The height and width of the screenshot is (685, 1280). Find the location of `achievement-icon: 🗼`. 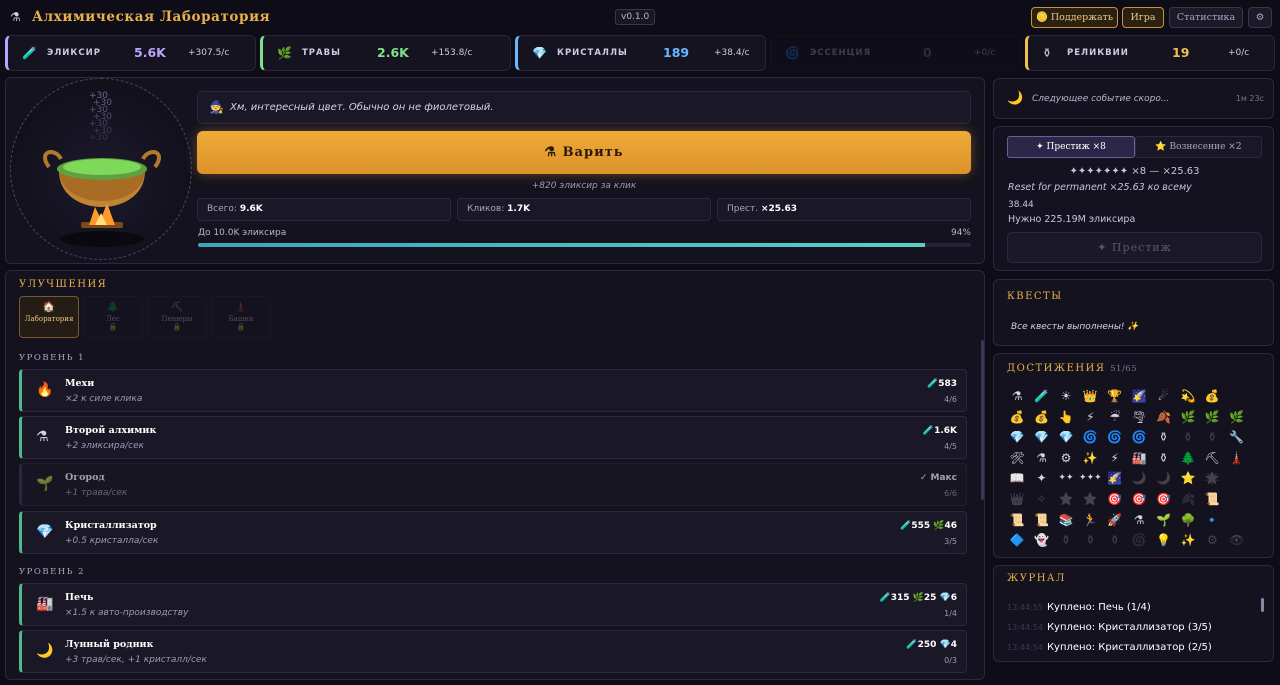

achievement-icon: 🗼 is located at coordinates (1237, 458).